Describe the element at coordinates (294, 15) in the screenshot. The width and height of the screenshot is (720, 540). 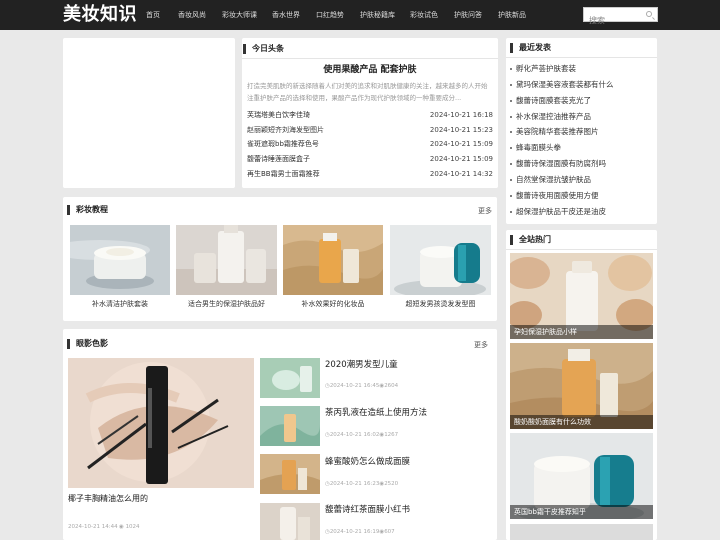
I see `nav-item-perfume: 香水世界` at that location.